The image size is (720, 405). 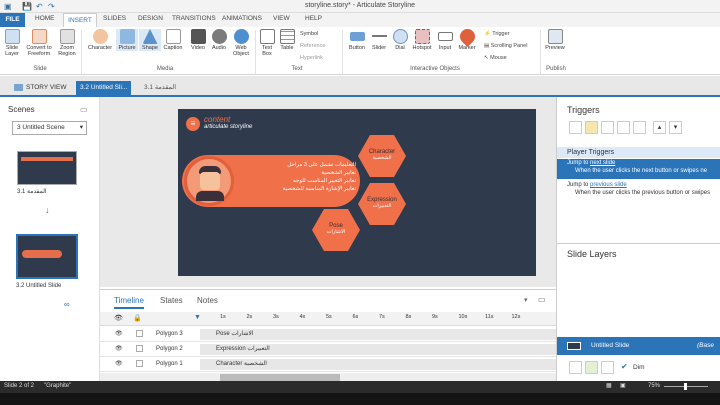 What do you see at coordinates (319, 189) in the screenshot?
I see `bullet-4: تعابير الإشارة المناسبة للشخصية` at bounding box center [319, 189].